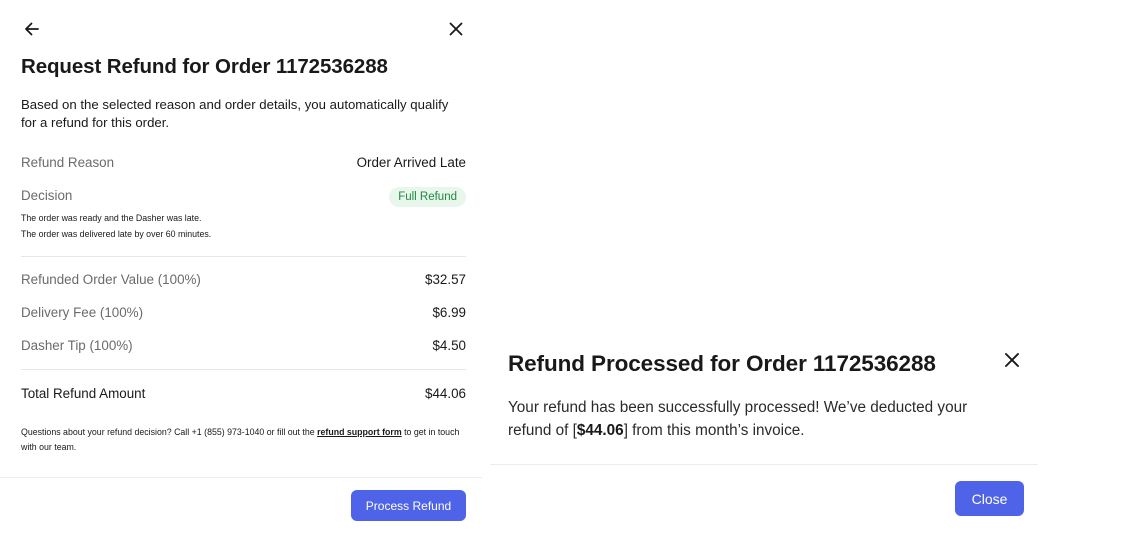 This screenshot has height=540, width=1140. What do you see at coordinates (989, 498) in the screenshot?
I see `close-button: Close` at bounding box center [989, 498].